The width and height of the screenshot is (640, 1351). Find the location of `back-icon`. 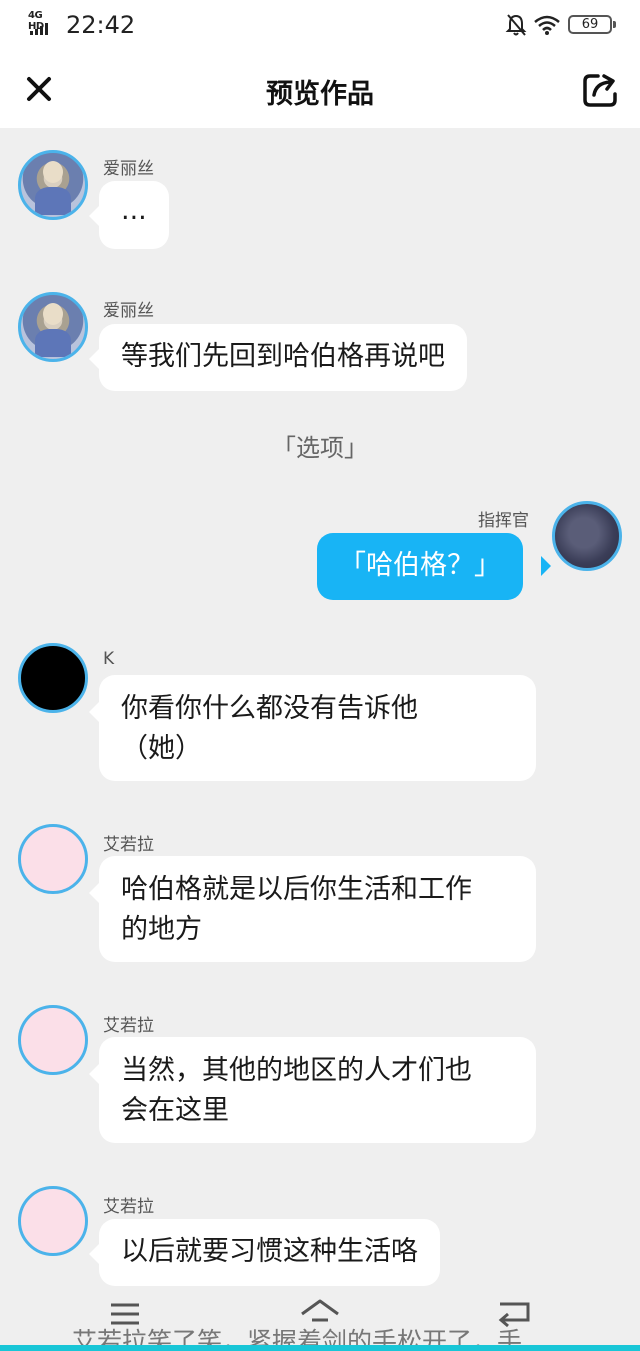

back-icon is located at coordinates (515, 1316).